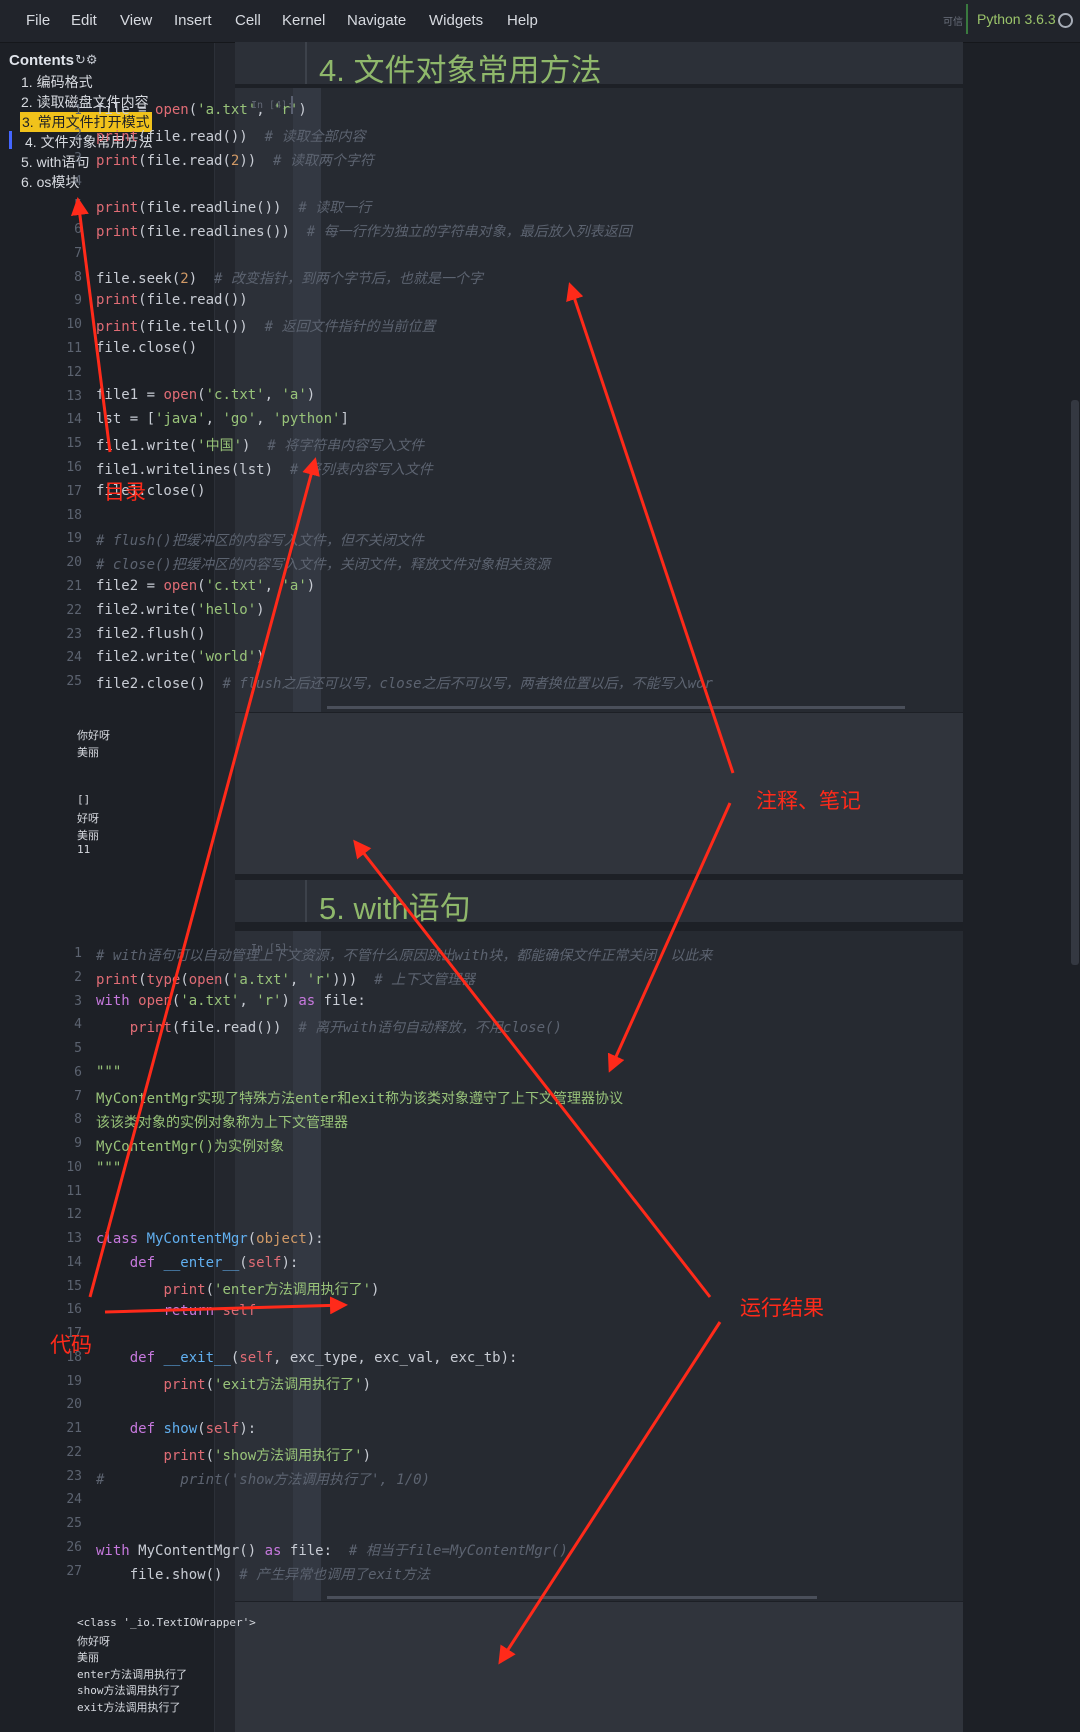  I want to click on annotation-notes-label: 注释、笔记, so click(808, 801).